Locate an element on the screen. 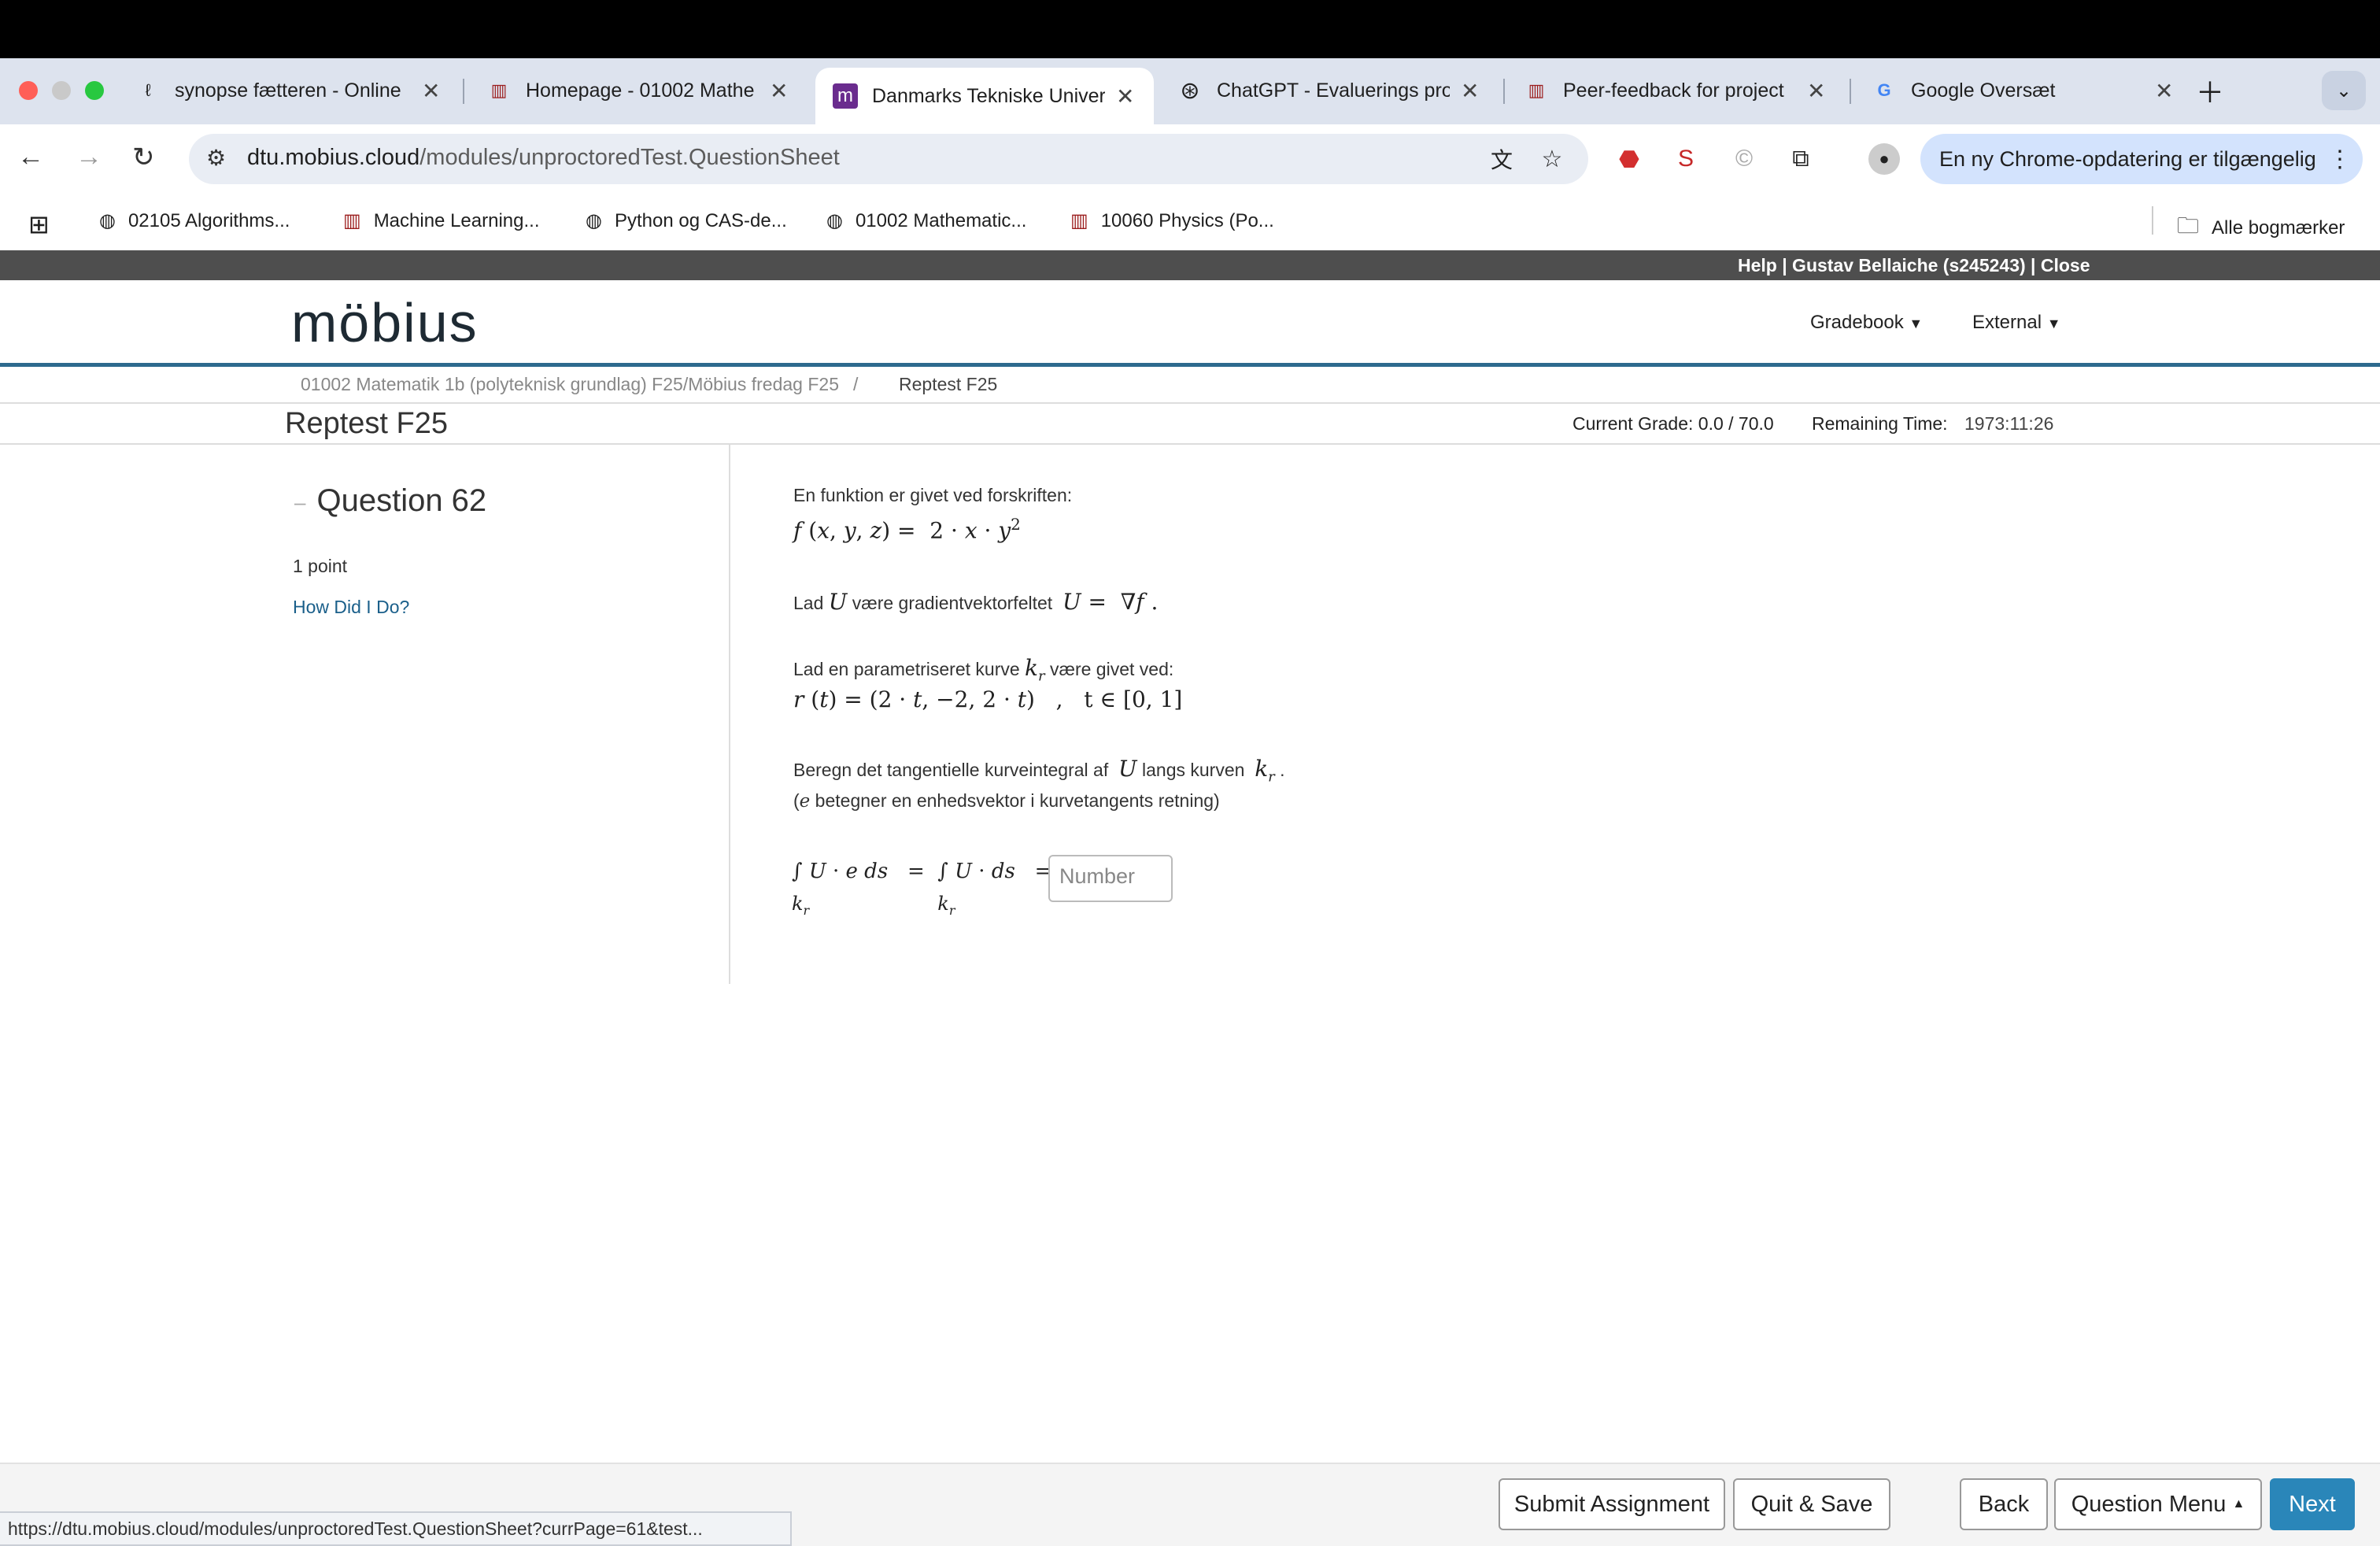 Image resolution: width=2380 pixels, height=1546 pixels. tab-search-button: ⌄ is located at coordinates (2344, 90).